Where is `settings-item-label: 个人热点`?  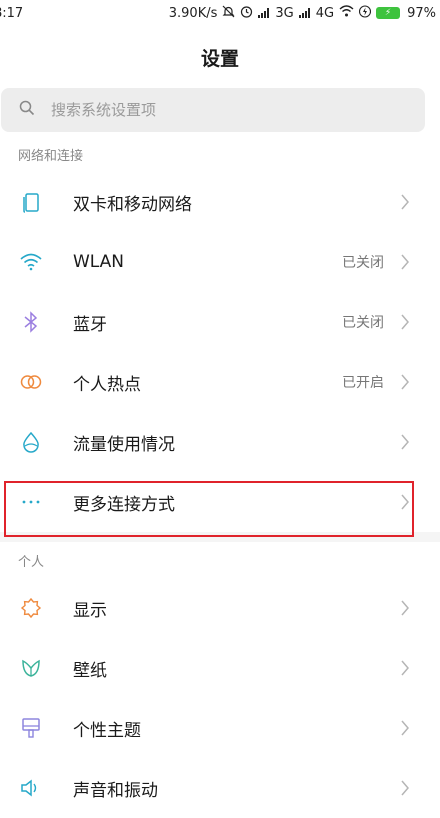 settings-item-label: 个人热点 is located at coordinates (107, 384).